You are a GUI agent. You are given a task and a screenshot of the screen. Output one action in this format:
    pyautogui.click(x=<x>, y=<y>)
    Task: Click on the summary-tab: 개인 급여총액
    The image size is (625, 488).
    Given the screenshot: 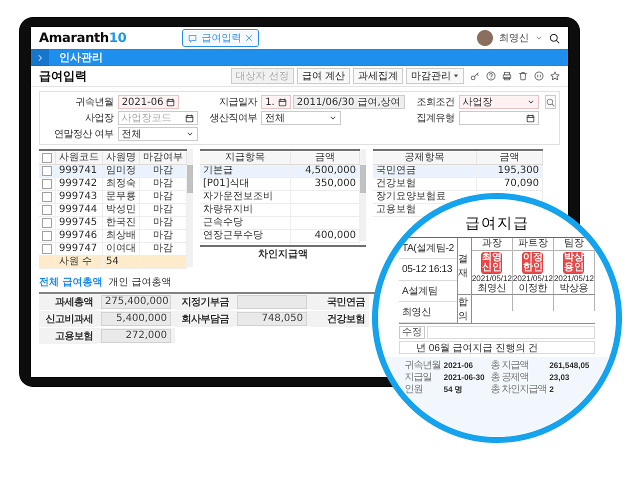 What is the action you would take?
    pyautogui.click(x=140, y=282)
    